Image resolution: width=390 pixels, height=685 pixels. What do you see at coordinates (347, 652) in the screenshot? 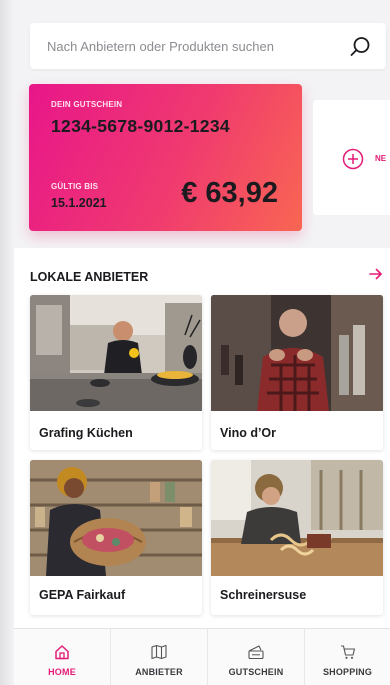
I see `cart-icon` at bounding box center [347, 652].